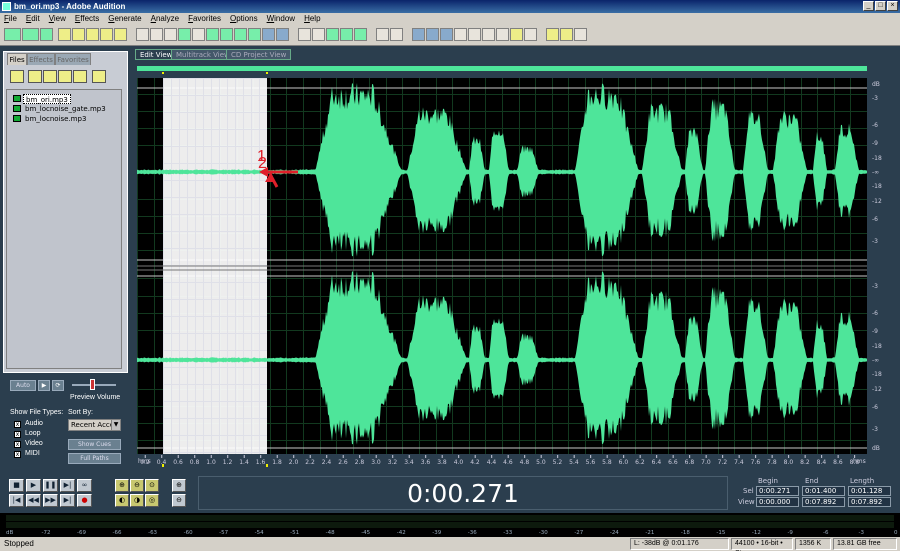 The image size is (900, 551). Describe the element at coordinates (33, 500) in the screenshot. I see `rewind-icon: ◀◀` at that location.